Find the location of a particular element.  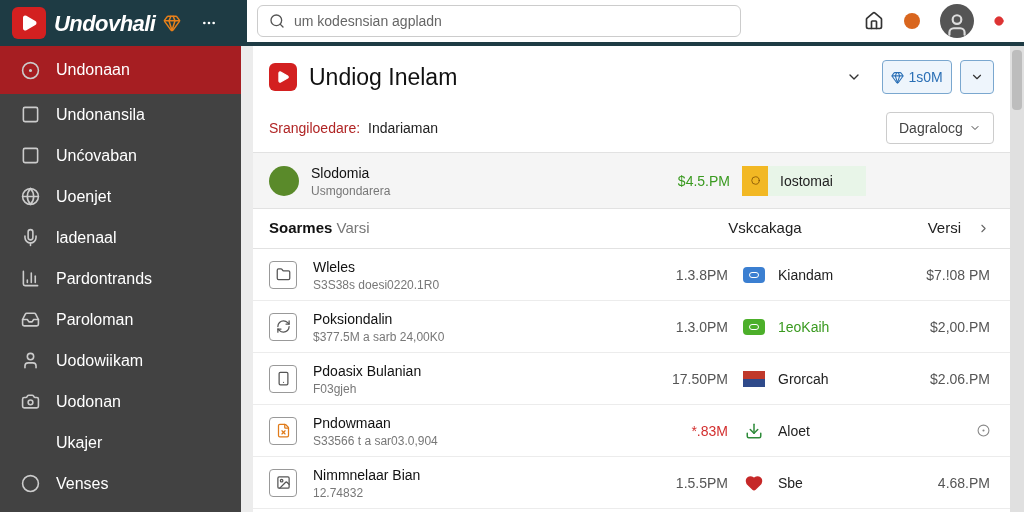

sidebar-item: Pardontrands is located at coordinates (120, 278).